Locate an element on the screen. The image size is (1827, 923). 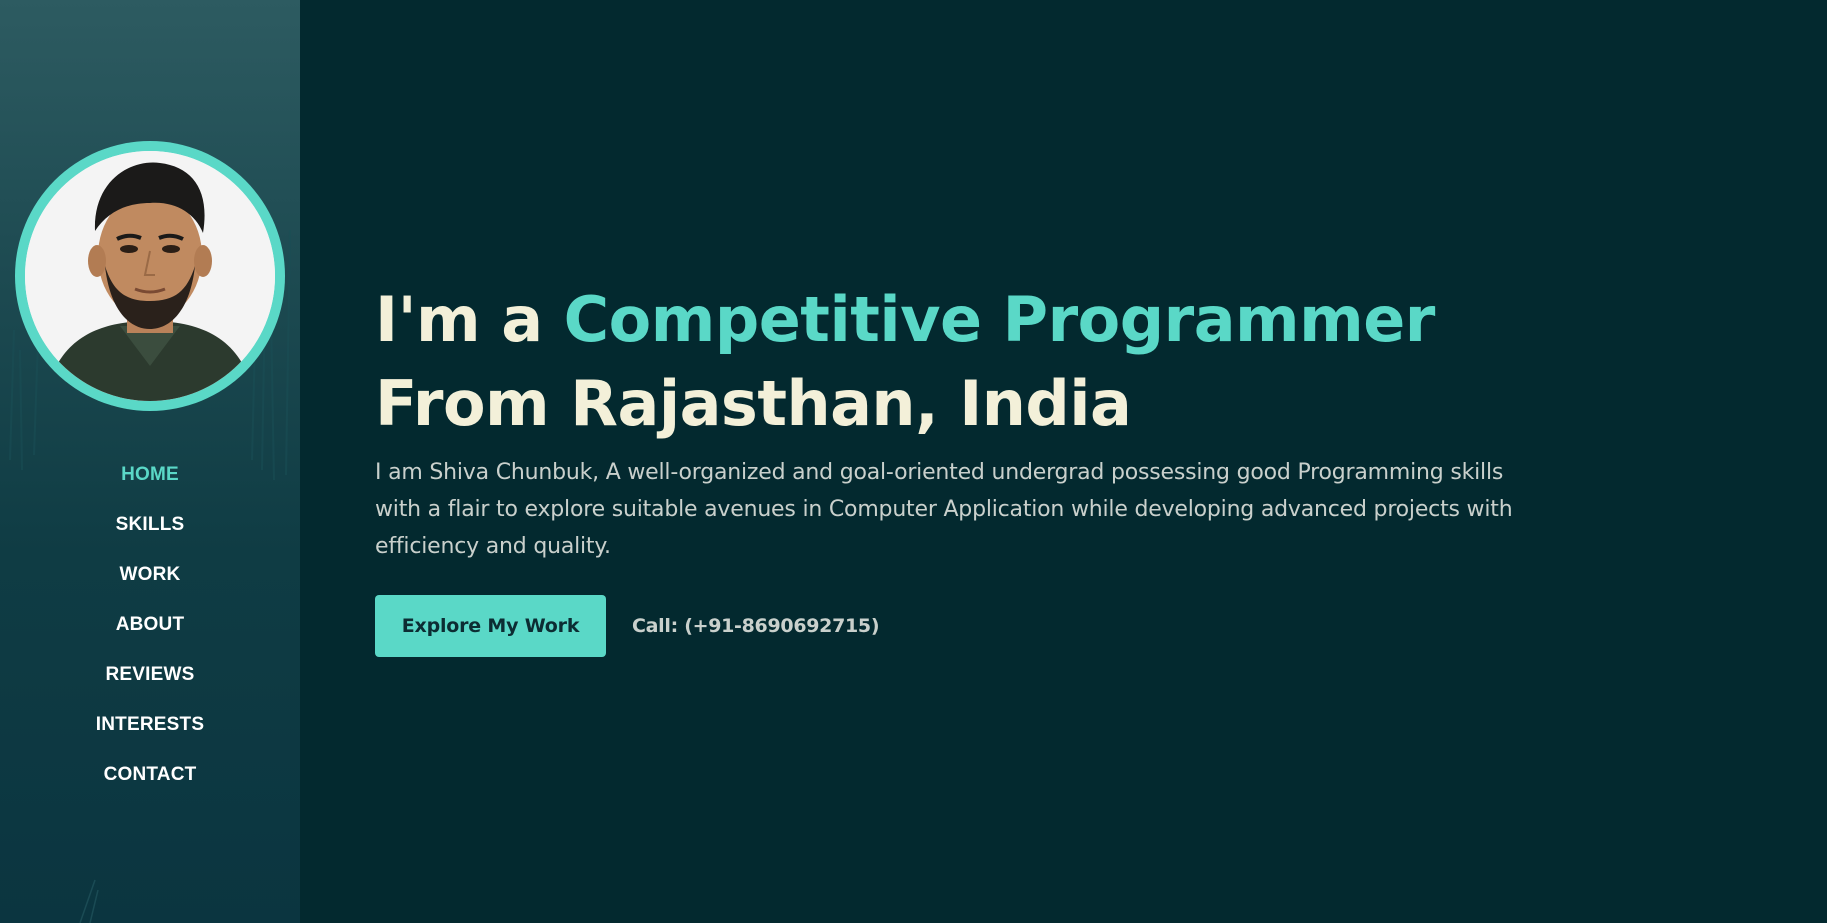
nav-item-contact: CONTACT is located at coordinates (150, 775).